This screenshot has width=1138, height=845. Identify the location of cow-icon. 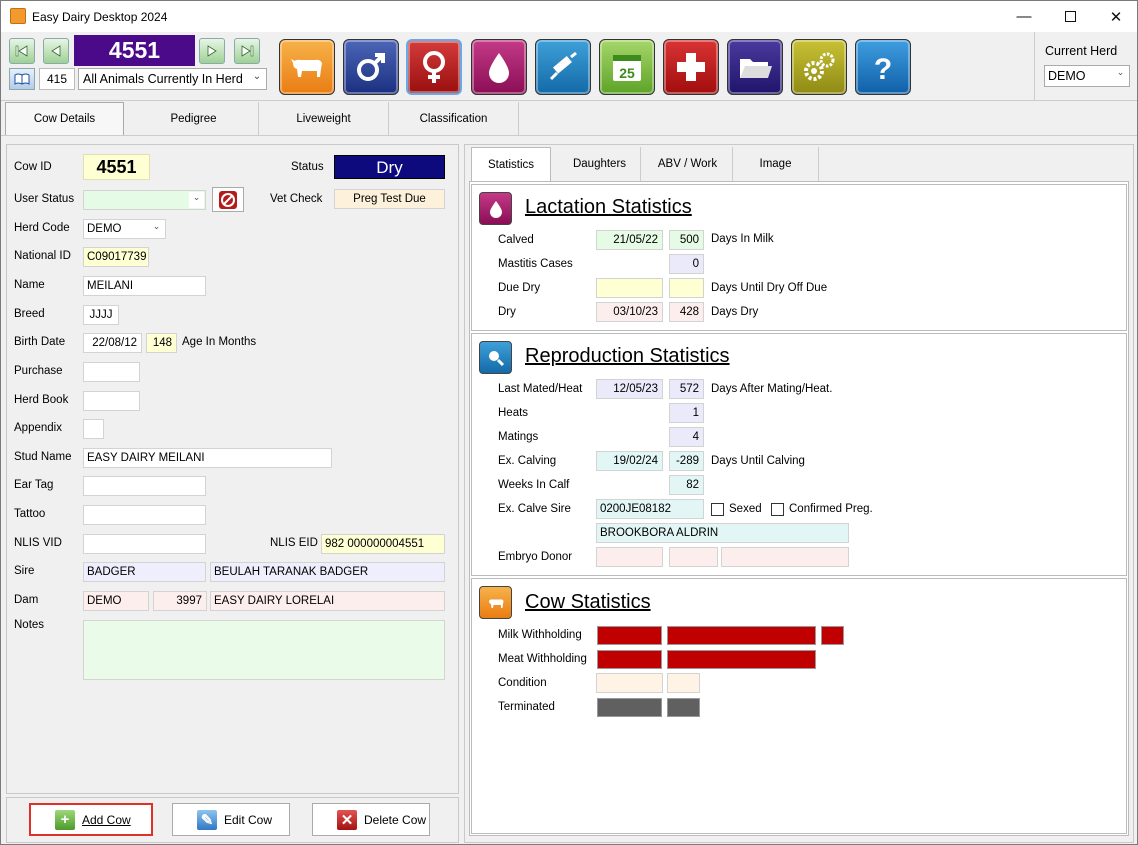
(495, 602).